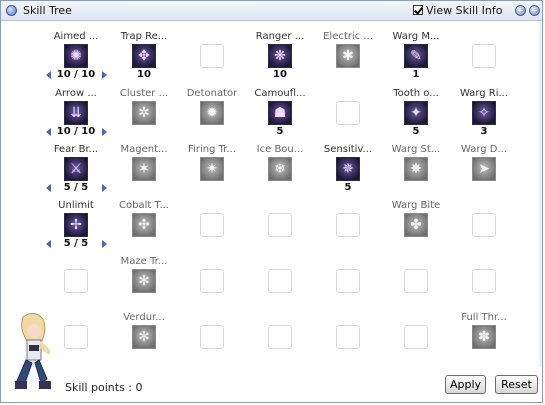  Describe the element at coordinates (144, 113) in the screenshot. I see `cluster-icon: ✲` at that location.